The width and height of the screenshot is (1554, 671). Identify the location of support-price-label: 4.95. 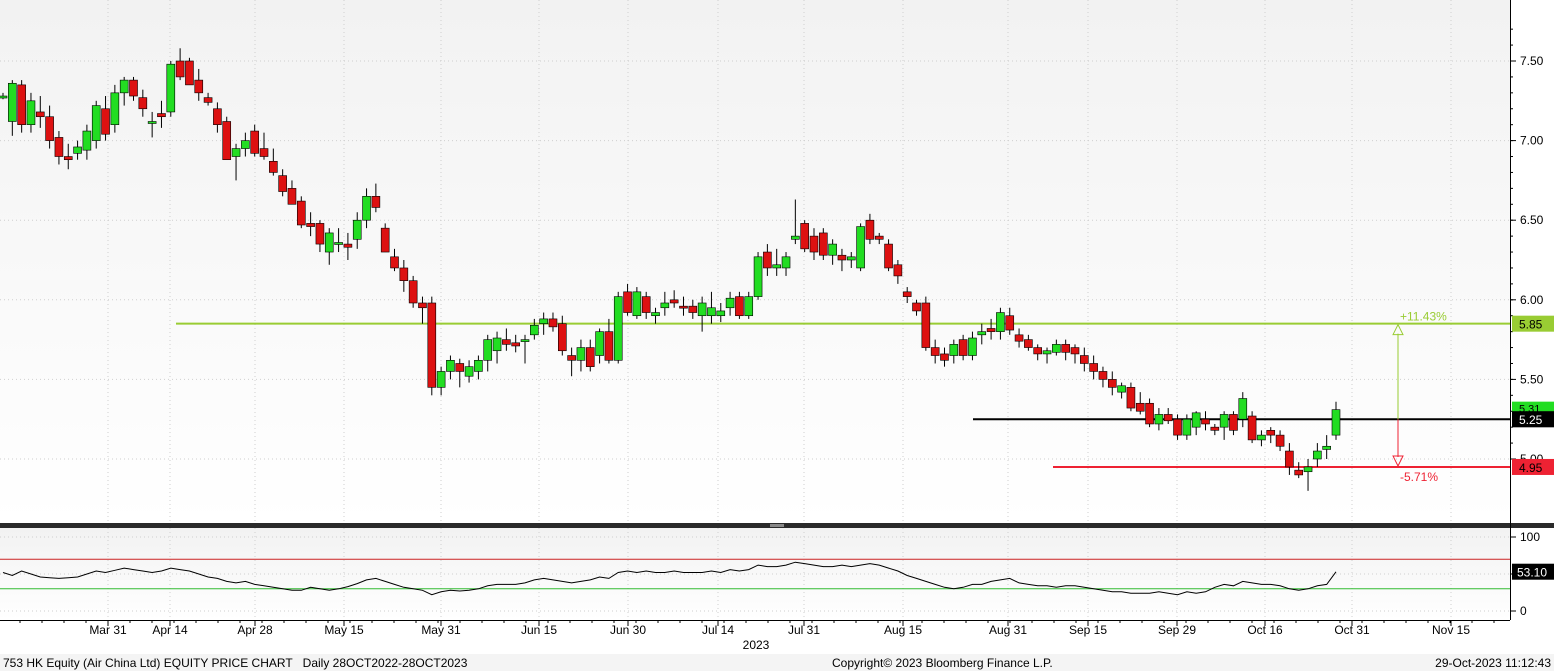
(1531, 468).